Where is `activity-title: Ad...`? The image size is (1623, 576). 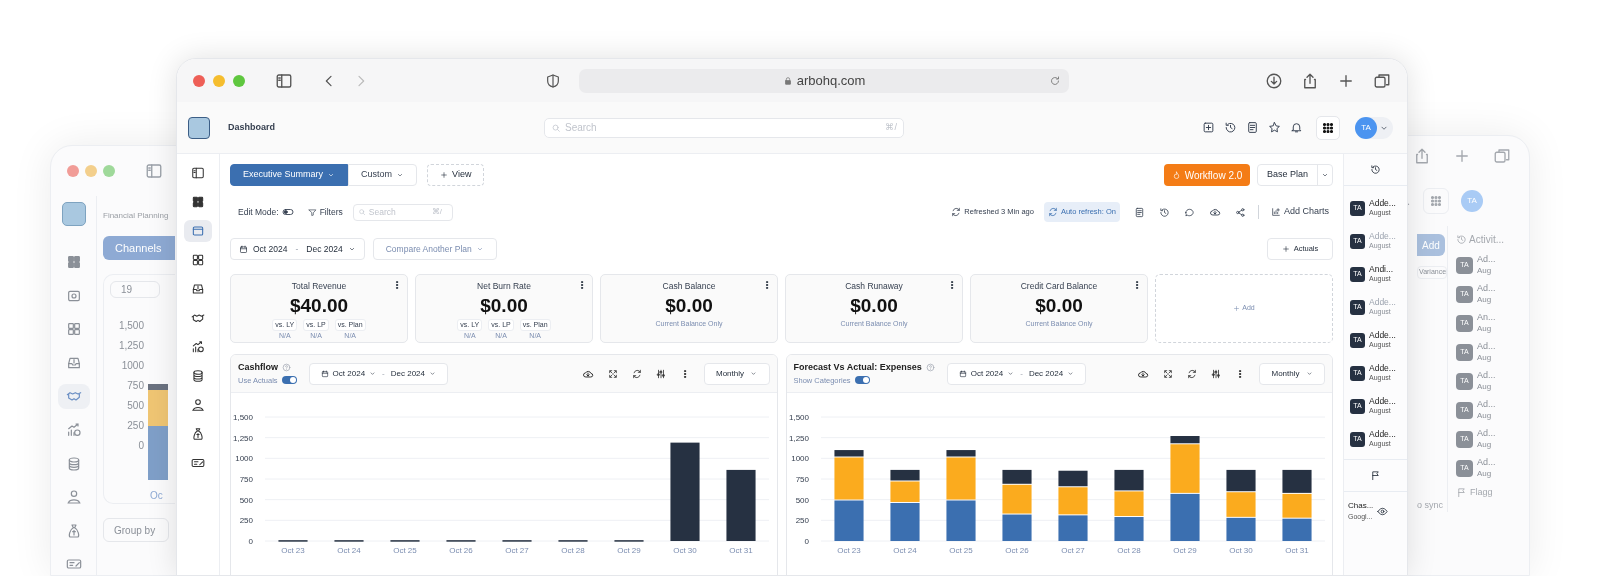
activity-title: Ad... is located at coordinates (1486, 462).